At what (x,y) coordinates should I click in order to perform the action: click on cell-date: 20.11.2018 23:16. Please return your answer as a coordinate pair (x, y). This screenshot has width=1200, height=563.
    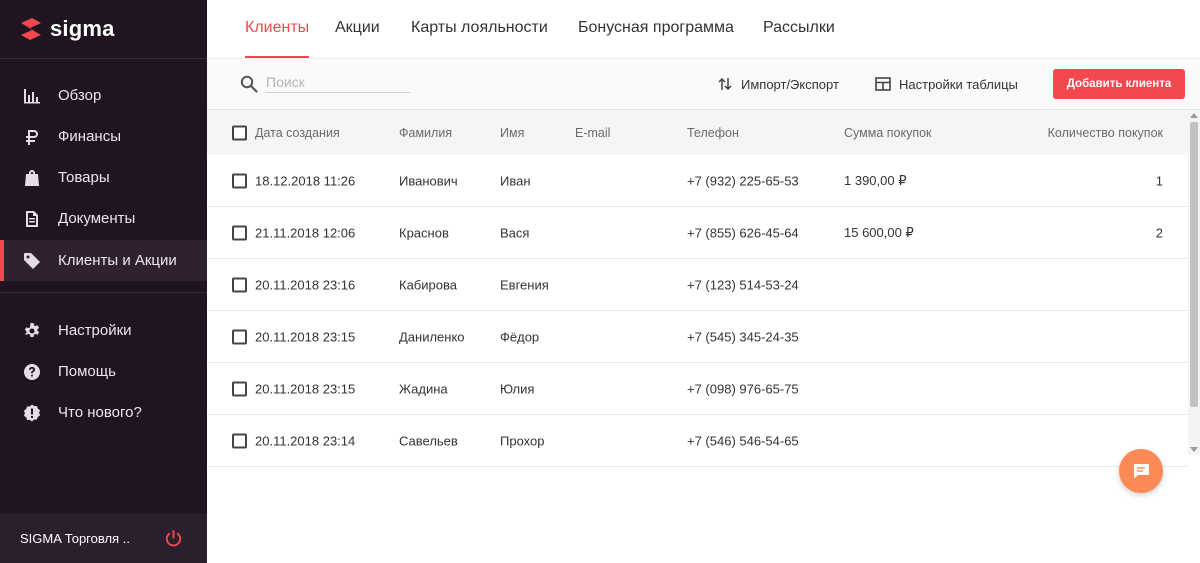
    Looking at the image, I should click on (305, 284).